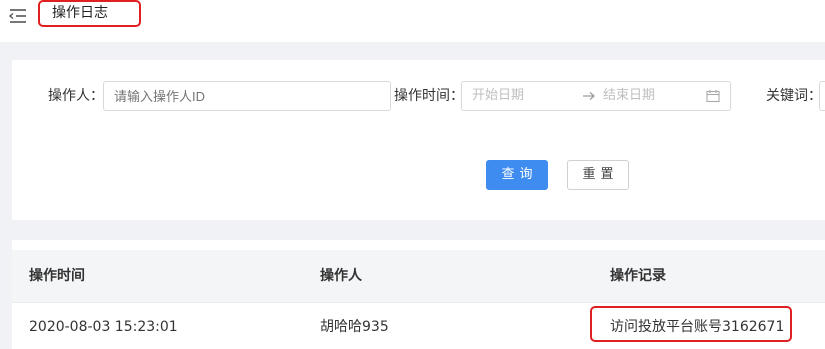 The image size is (825, 349). I want to click on arrow-right-icon, so click(589, 96).